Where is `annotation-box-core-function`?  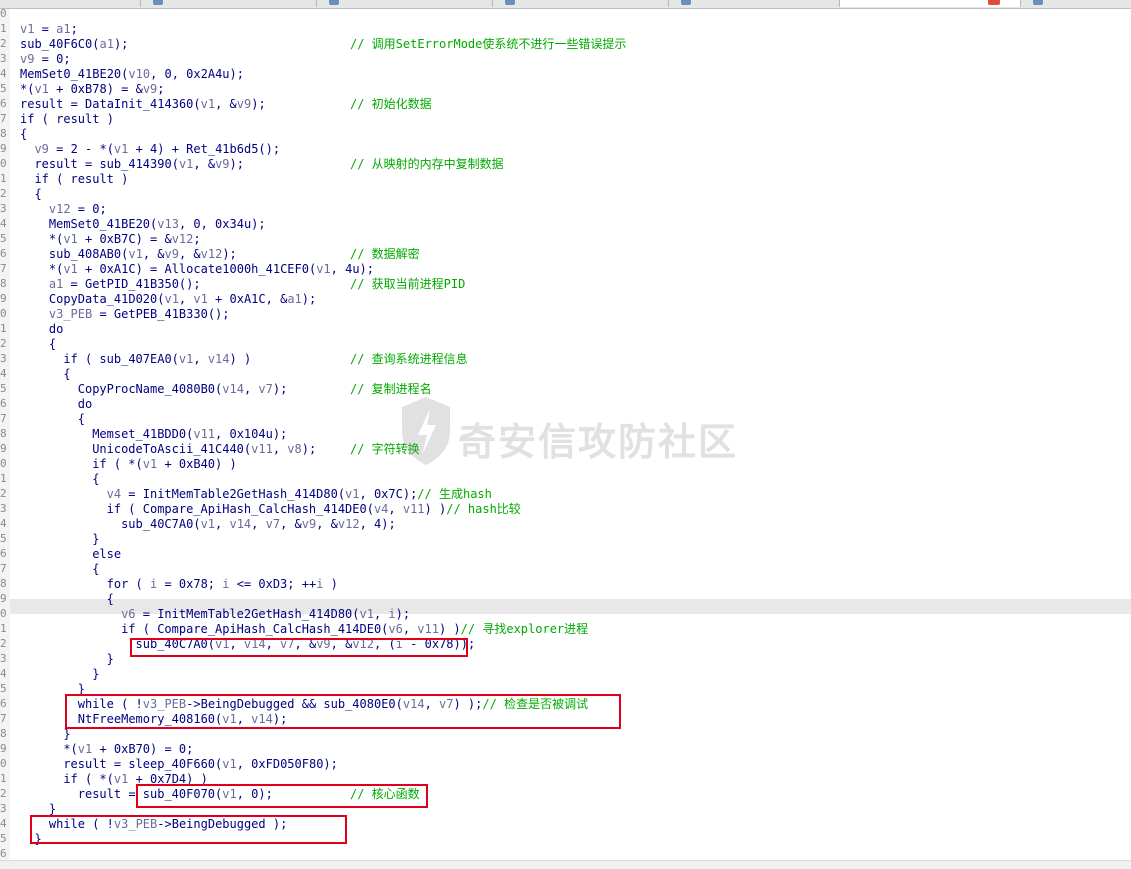 annotation-box-core-function is located at coordinates (282, 796).